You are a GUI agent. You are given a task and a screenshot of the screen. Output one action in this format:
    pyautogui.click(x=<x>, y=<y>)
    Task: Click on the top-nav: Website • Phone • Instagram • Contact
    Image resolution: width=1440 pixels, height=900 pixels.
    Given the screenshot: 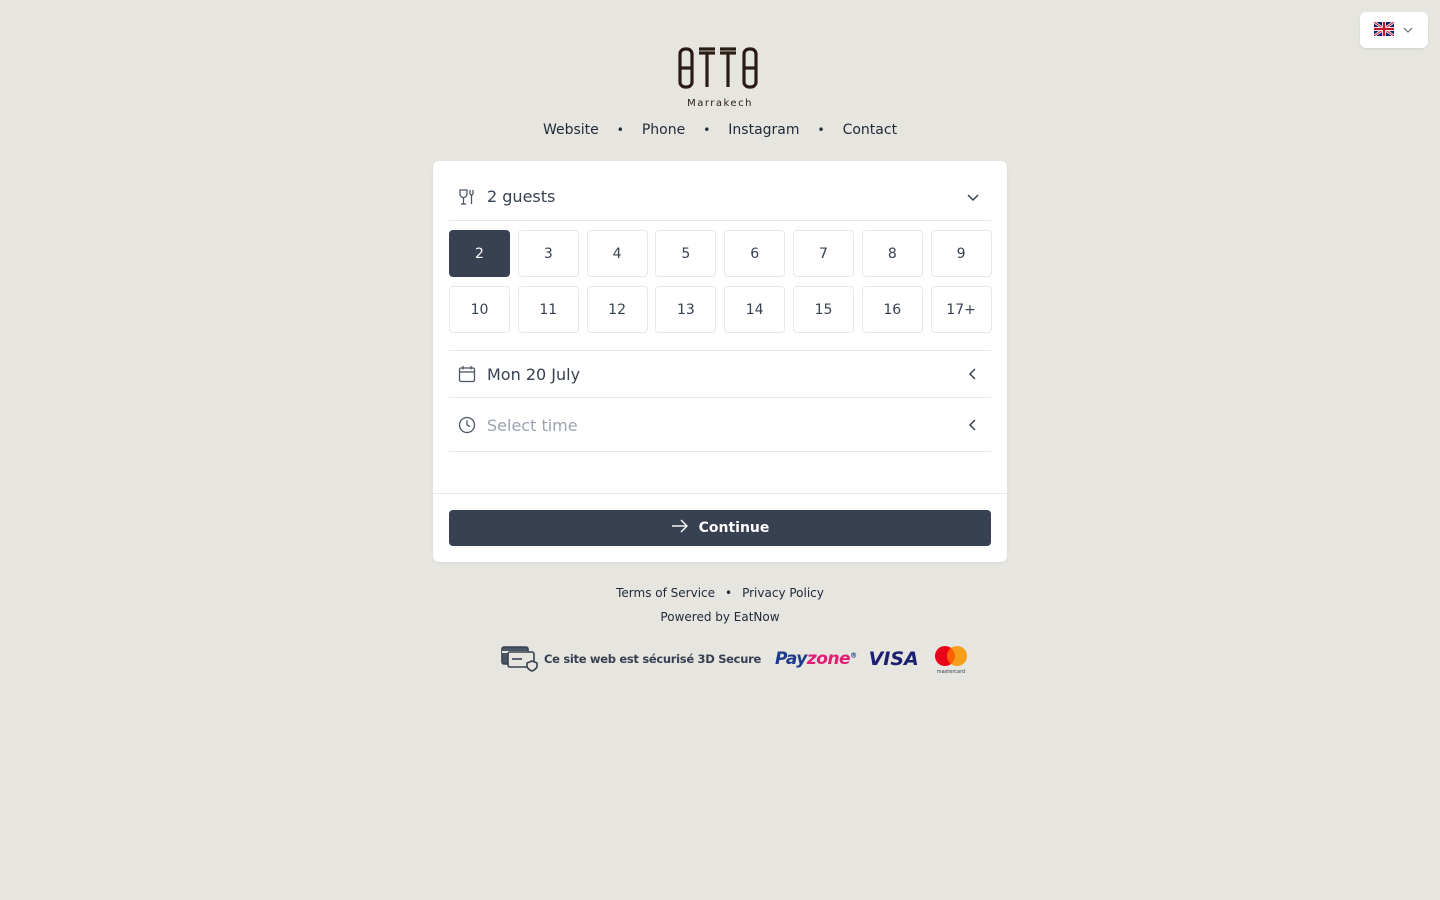 What is the action you would take?
    pyautogui.click(x=720, y=130)
    